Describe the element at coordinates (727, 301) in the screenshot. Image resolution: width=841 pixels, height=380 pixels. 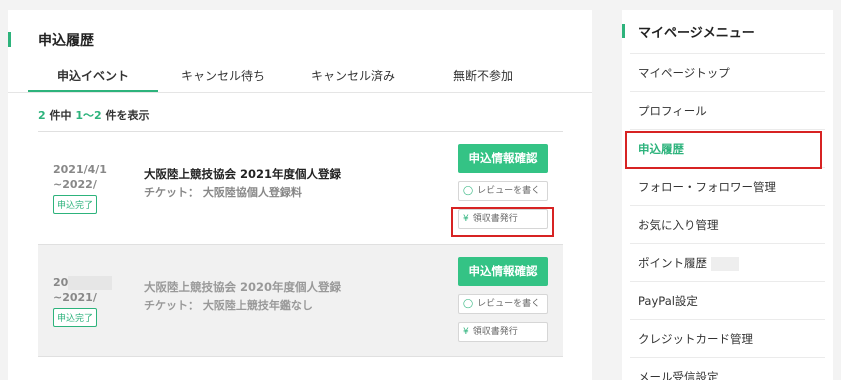
I see `sidebar-item-paypal: PayPal設定` at that location.